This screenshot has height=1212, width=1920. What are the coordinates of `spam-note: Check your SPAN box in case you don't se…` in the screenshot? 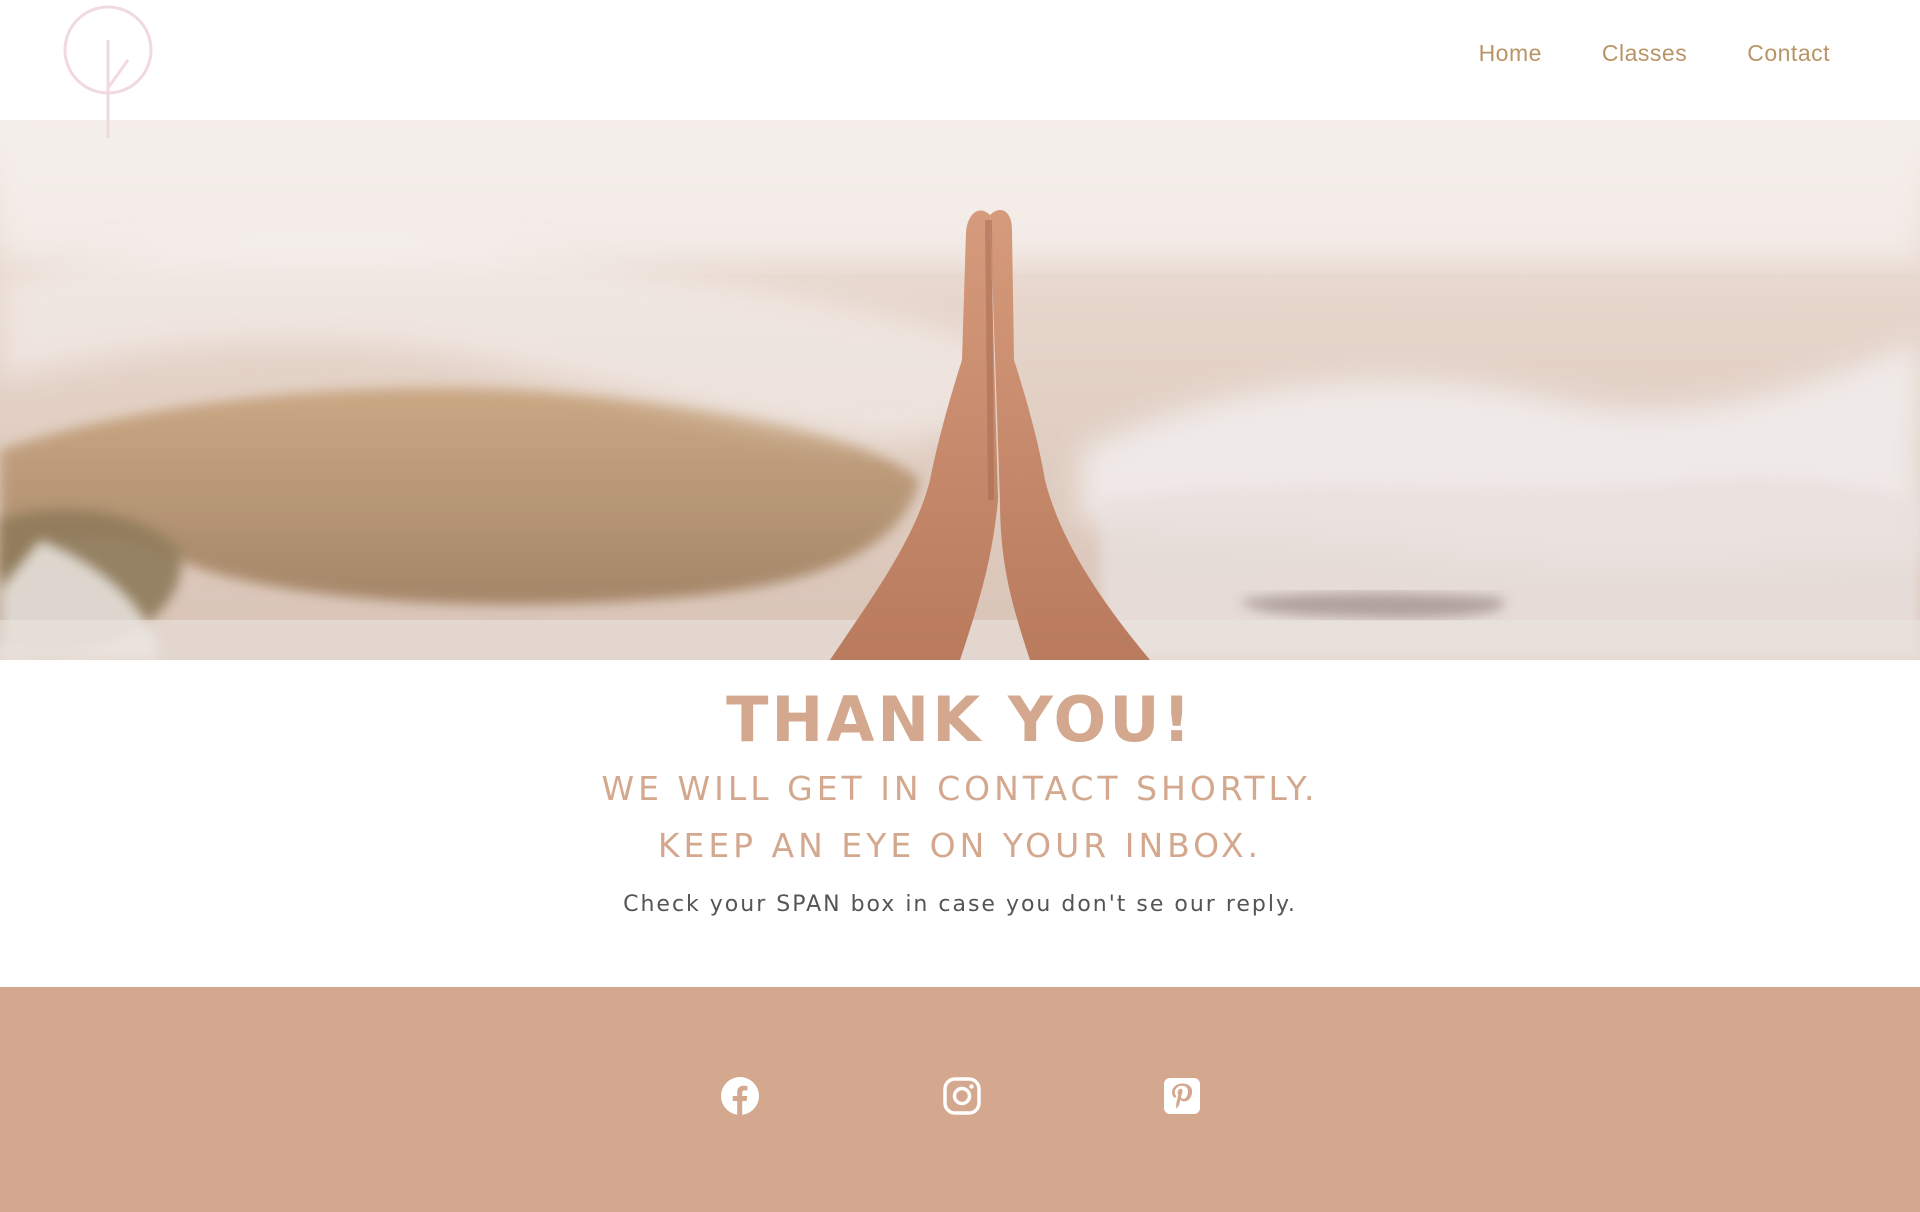 It's located at (960, 904).